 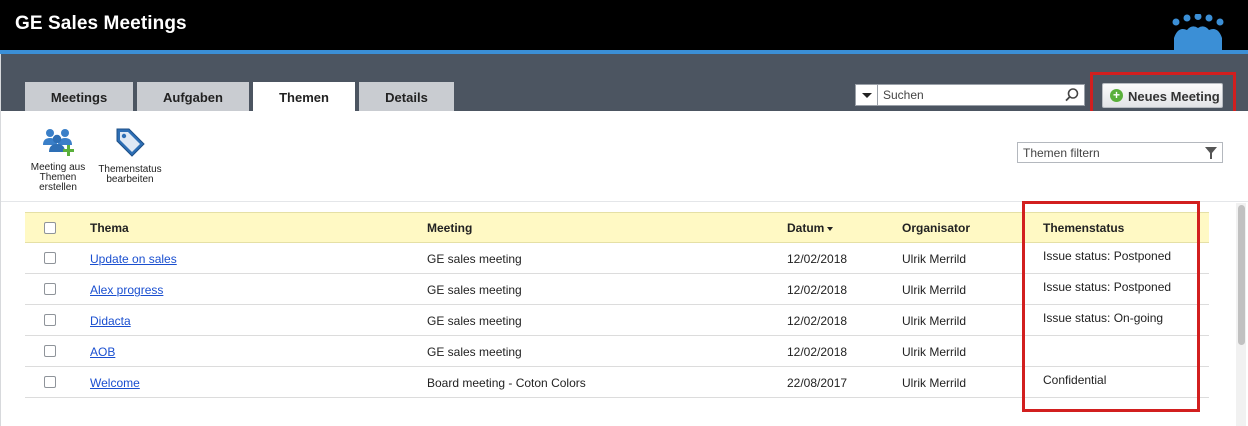 What do you see at coordinates (50, 228) in the screenshot?
I see `select-all-checkbox` at bounding box center [50, 228].